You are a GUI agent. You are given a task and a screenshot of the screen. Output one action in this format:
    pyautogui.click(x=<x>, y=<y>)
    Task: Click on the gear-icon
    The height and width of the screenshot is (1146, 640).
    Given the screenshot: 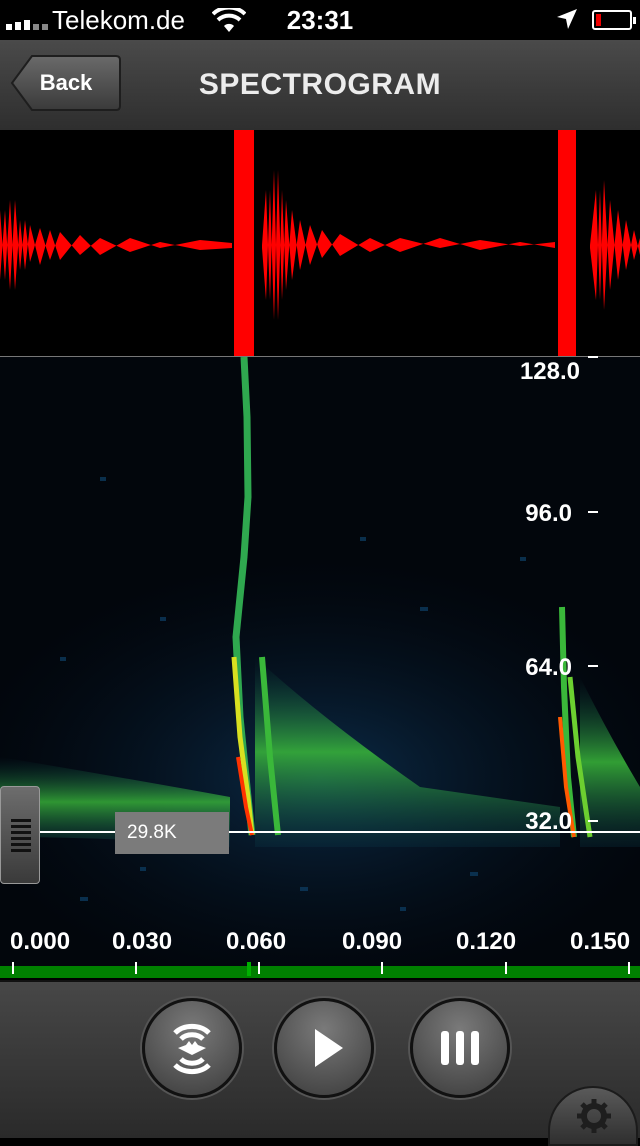 What is the action you would take?
    pyautogui.click(x=594, y=1116)
    